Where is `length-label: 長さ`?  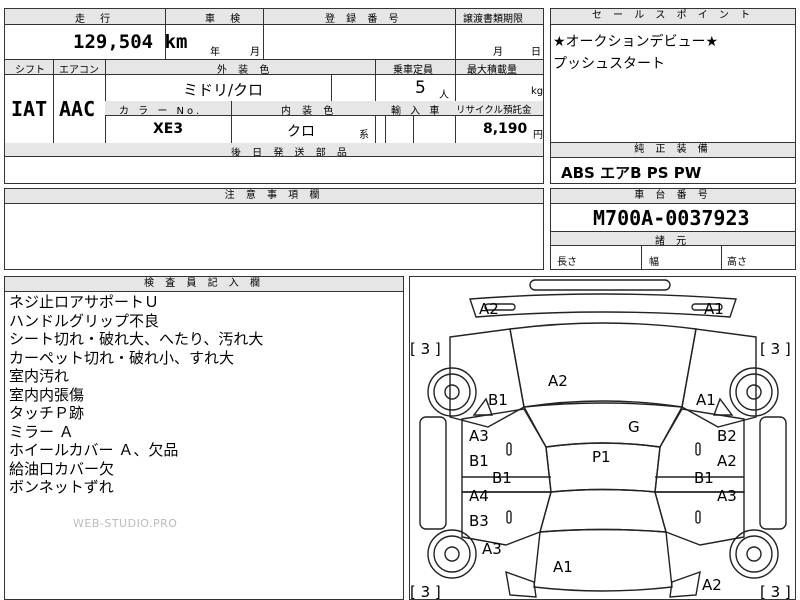 length-label: 長さ is located at coordinates (567, 262).